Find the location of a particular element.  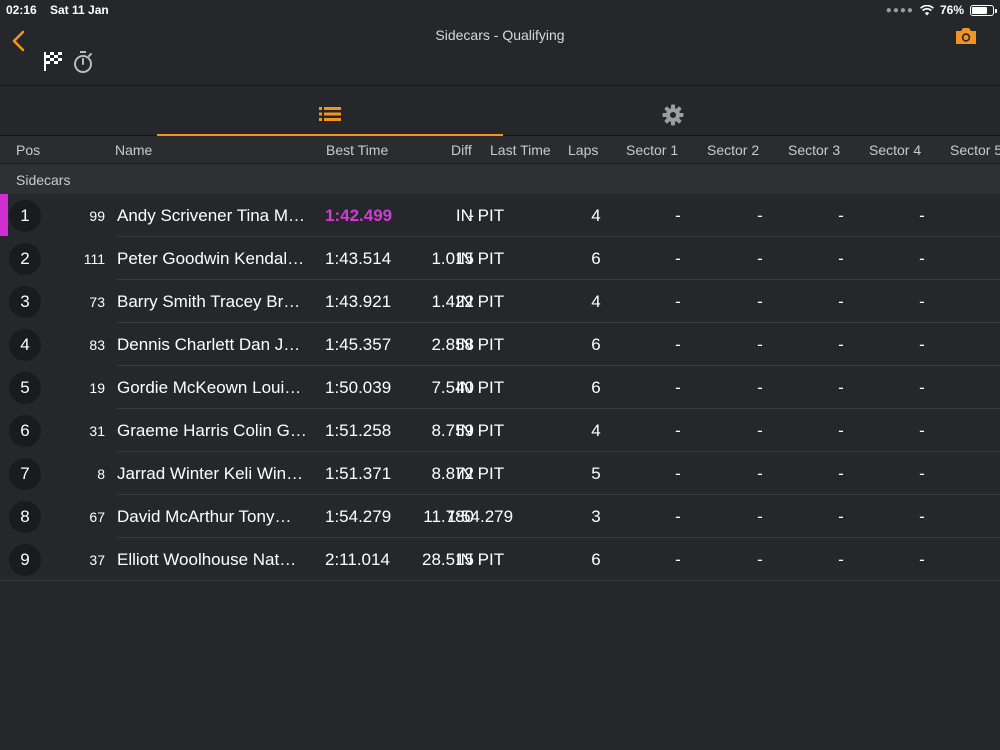

col-pos: Pos is located at coordinates (28, 150).